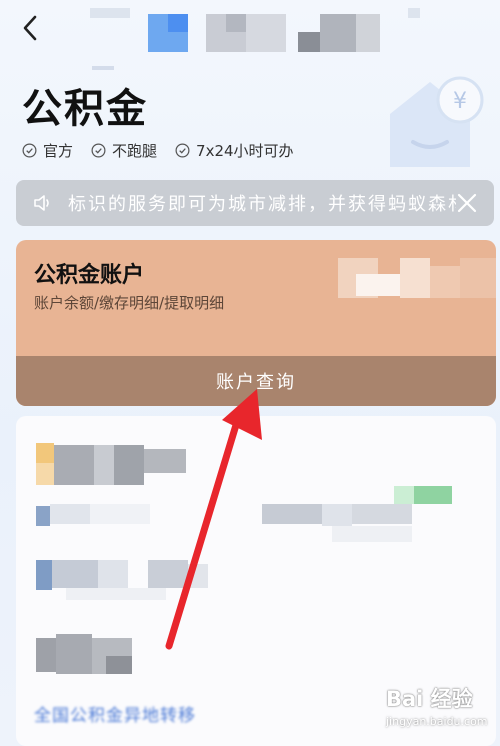  Describe the element at coordinates (85, 109) in the screenshot. I see `page-title: 公积金` at that location.